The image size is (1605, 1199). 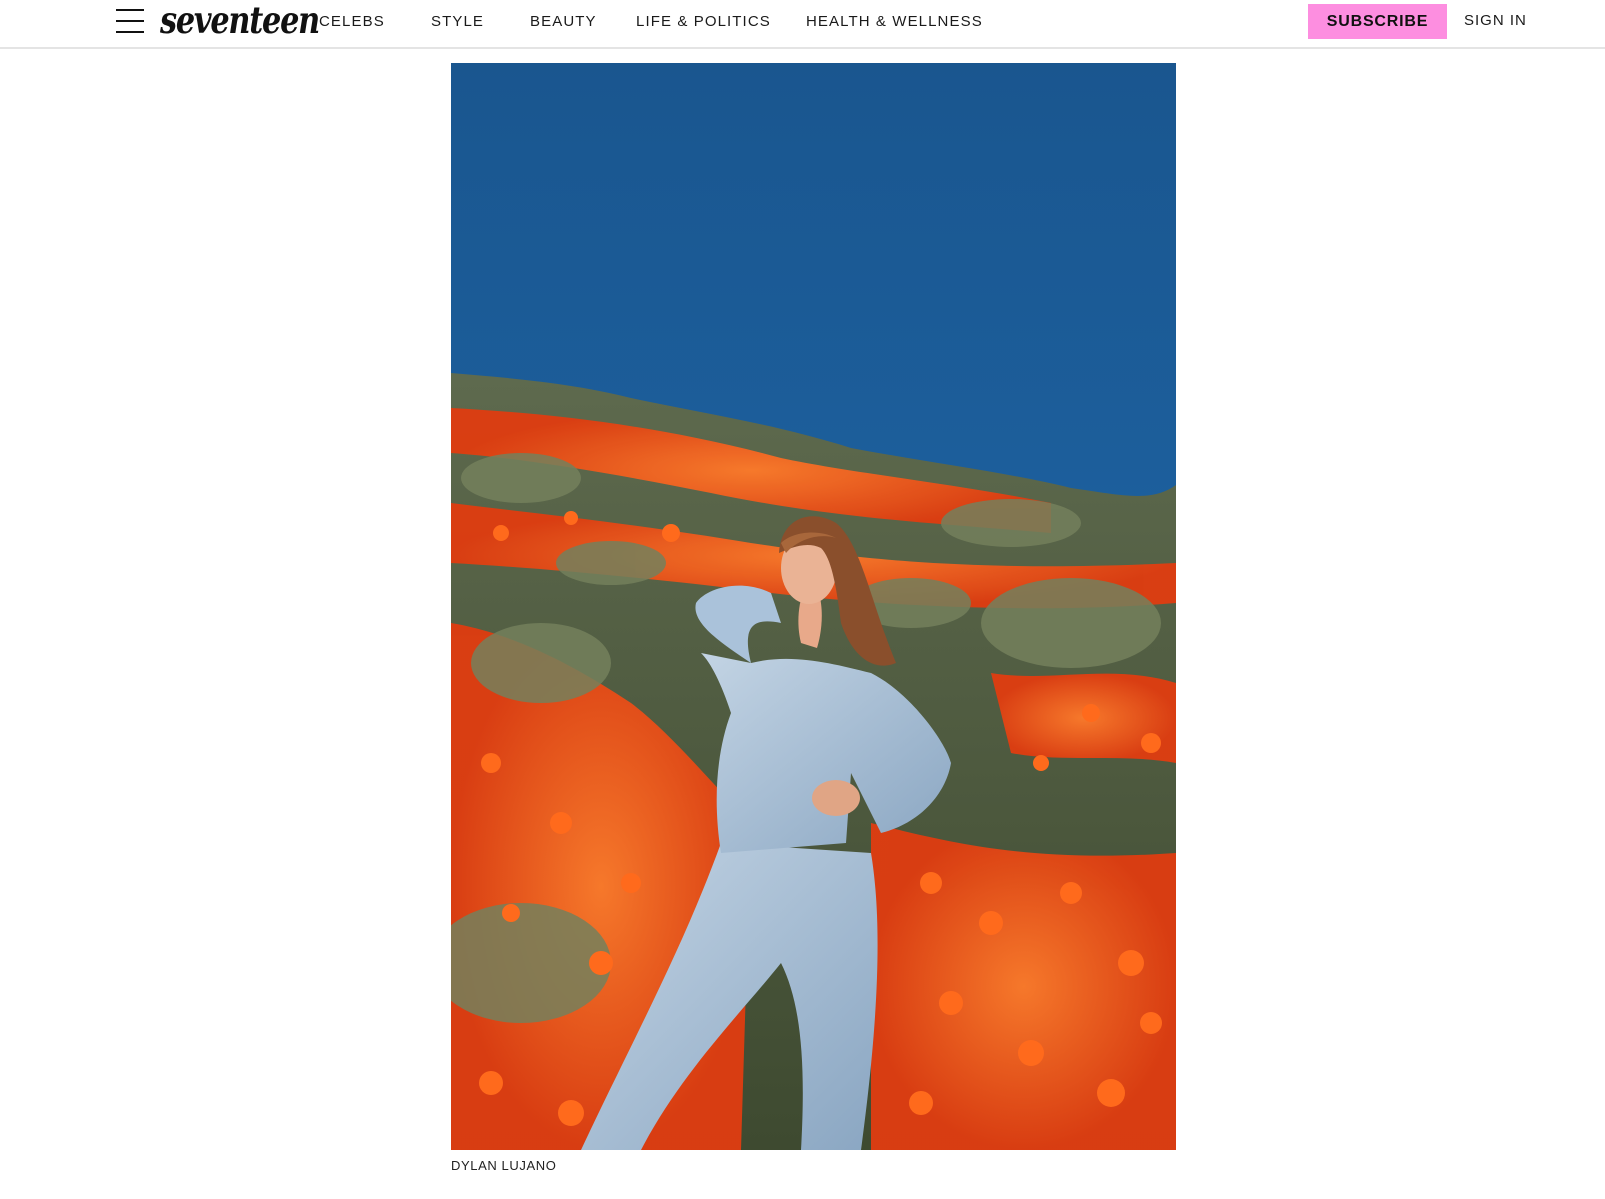 I want to click on photo-credit: DYLAN LUJANO, so click(x=504, y=1165).